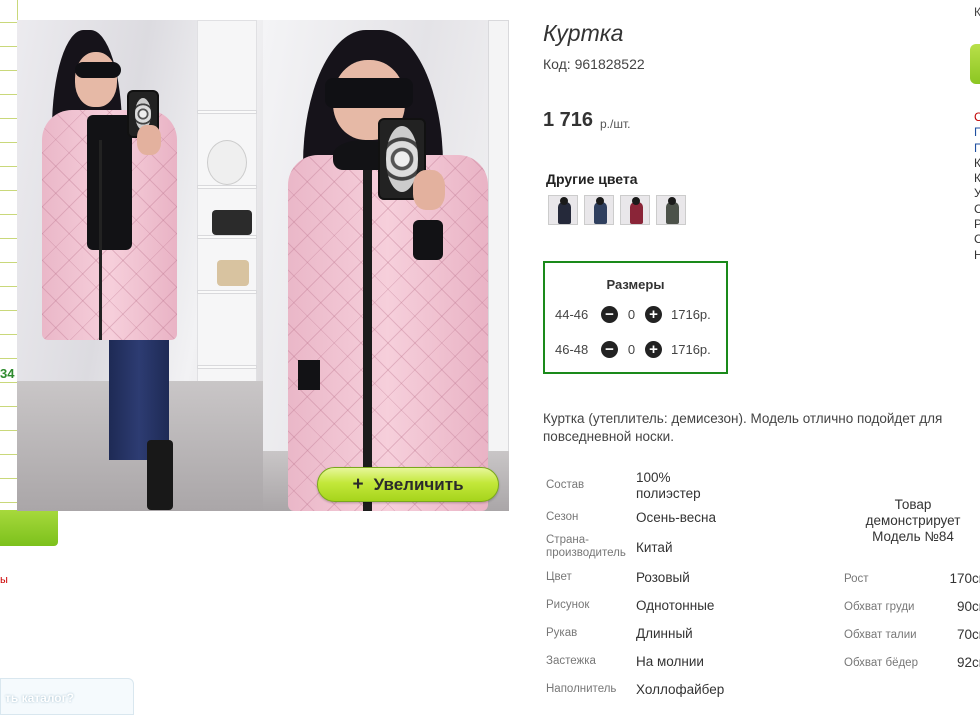 This screenshot has width=980, height=715. Describe the element at coordinates (594, 64) in the screenshot. I see `product-code: Код: 961828522` at that location.